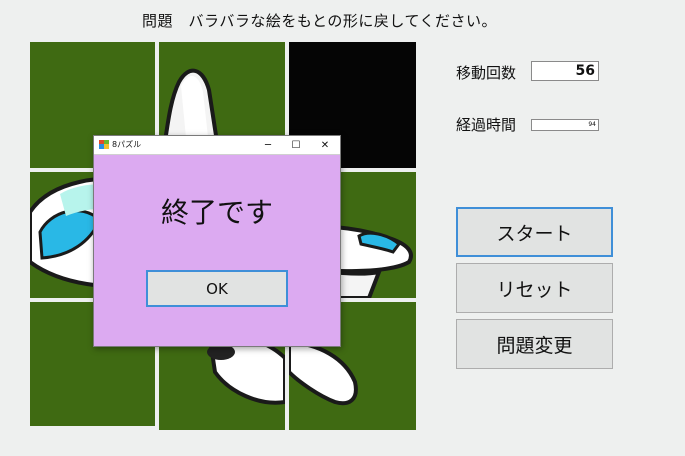 This screenshot has width=685, height=456. I want to click on close-icon: ✕, so click(325, 145).